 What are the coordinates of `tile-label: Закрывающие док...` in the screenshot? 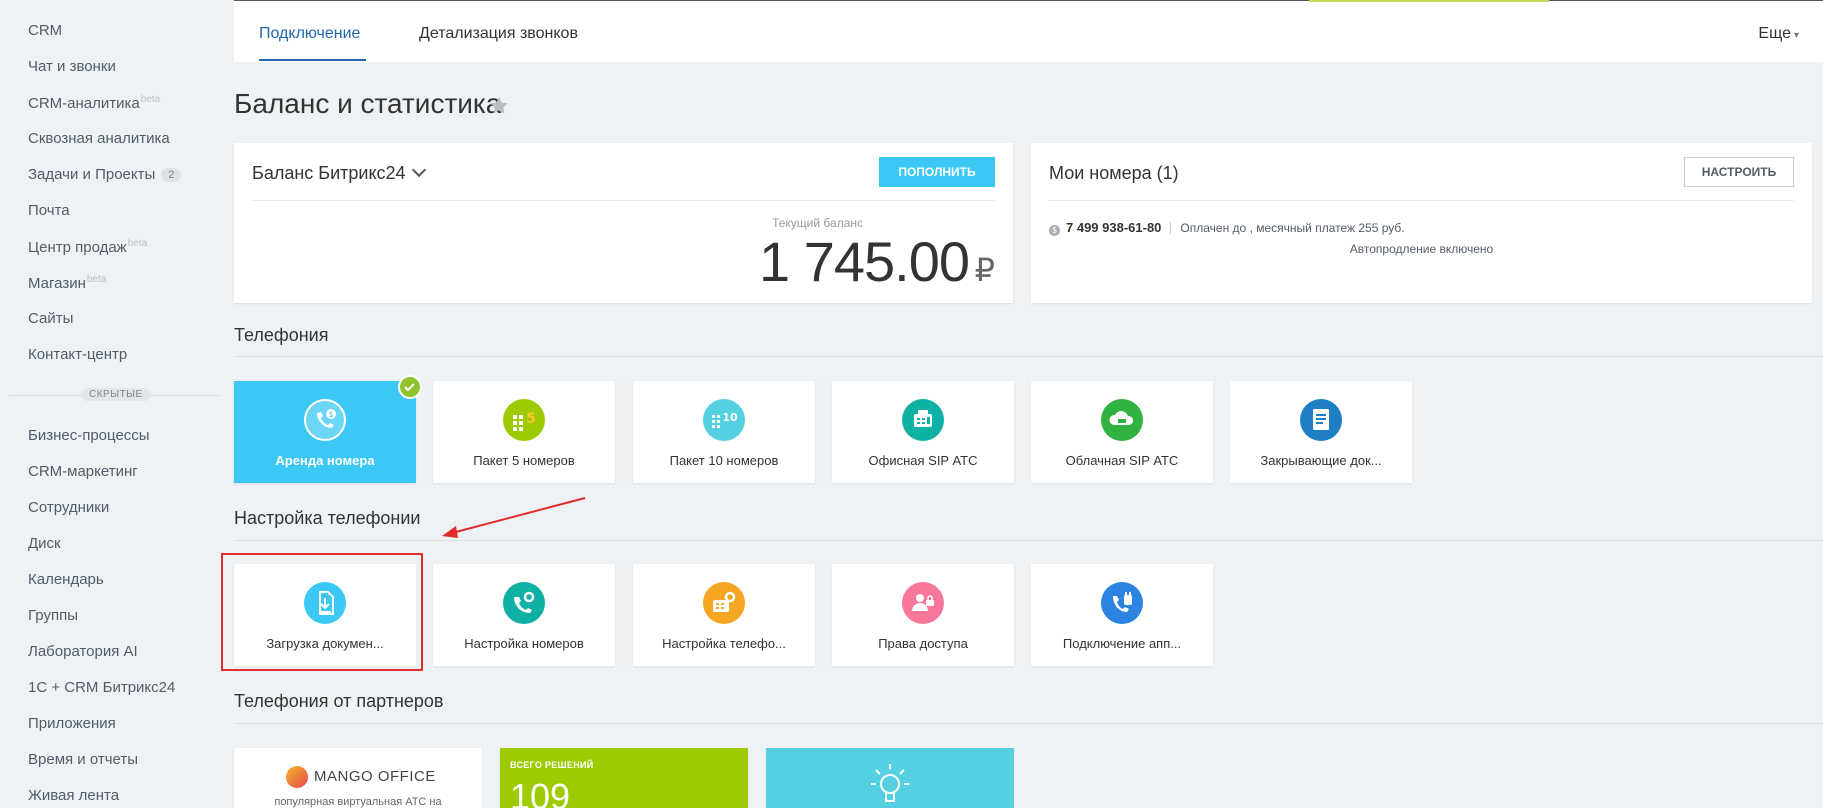 It's located at (1321, 460).